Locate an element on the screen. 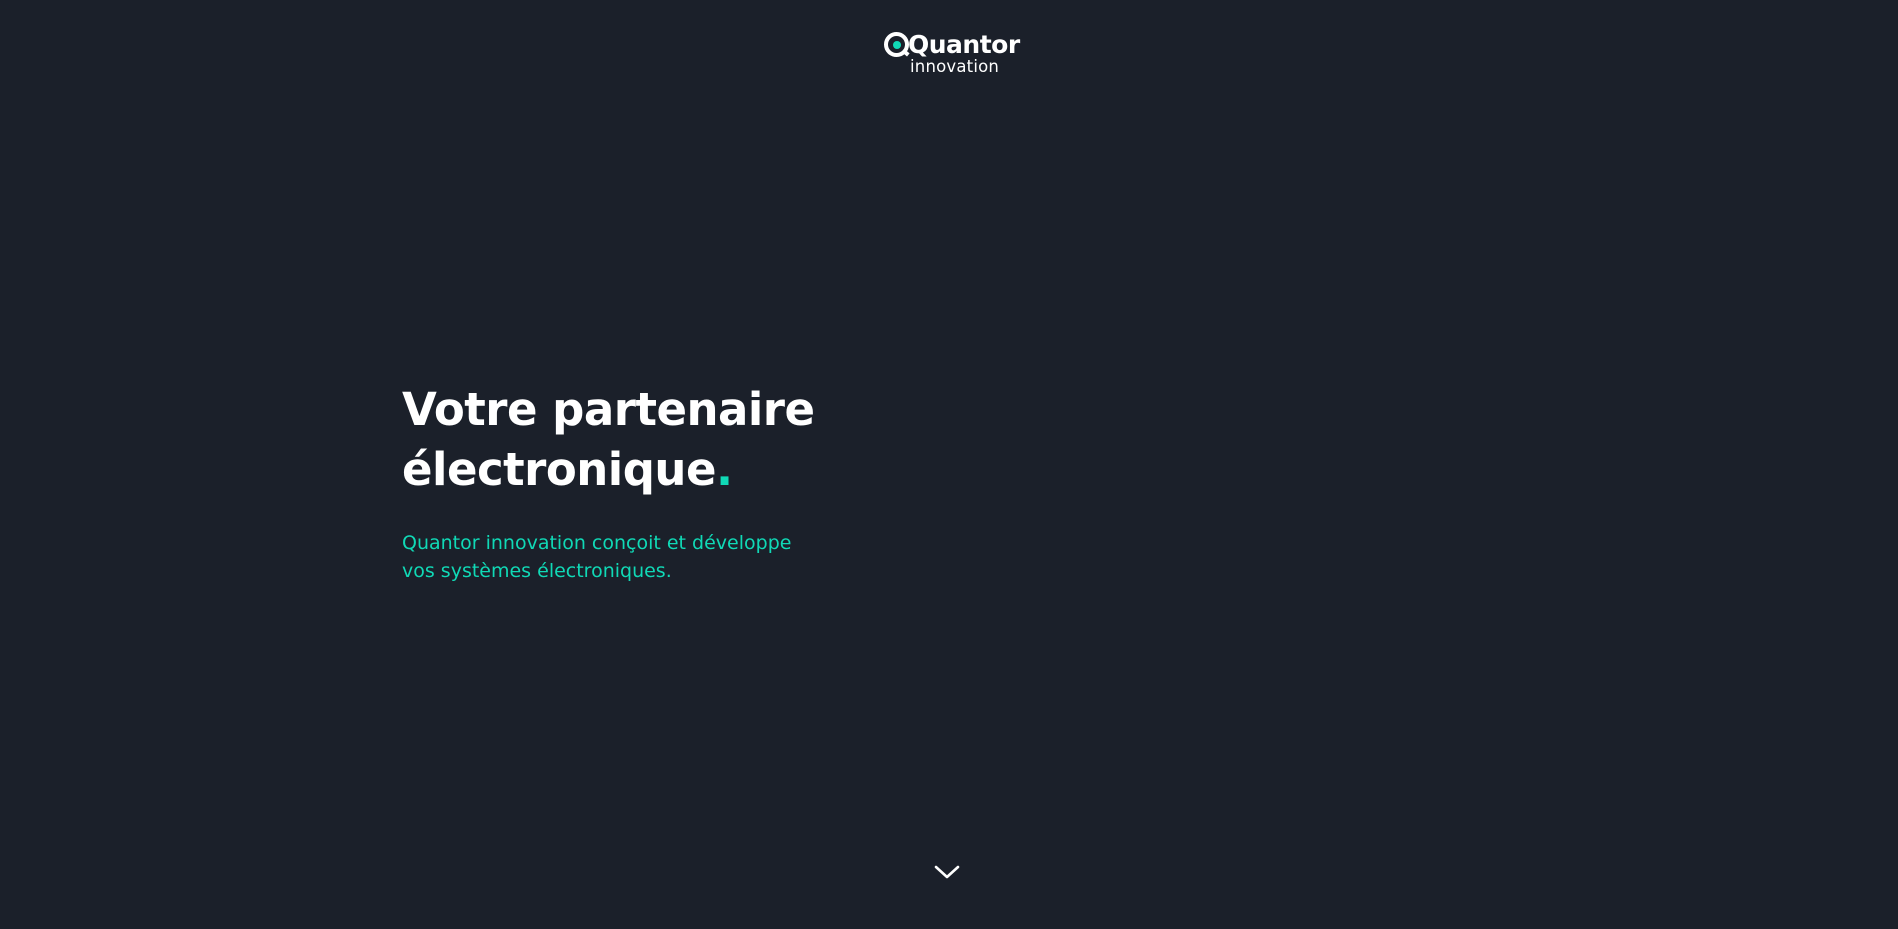 Image resolution: width=1898 pixels, height=929 pixels. scroll-down-button is located at coordinates (947, 872).